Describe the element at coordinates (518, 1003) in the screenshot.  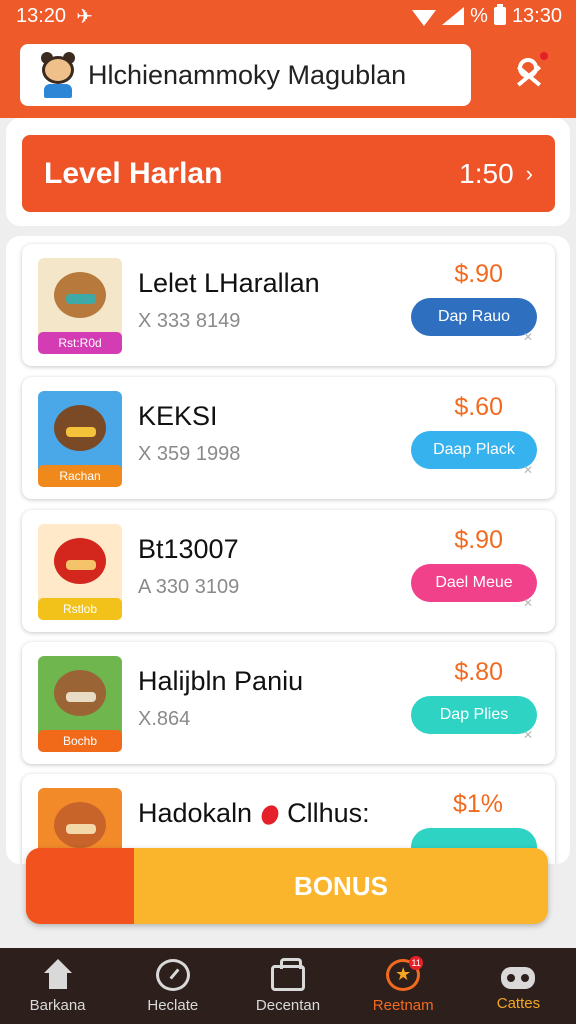
I see `nav-label: Cattes` at that location.